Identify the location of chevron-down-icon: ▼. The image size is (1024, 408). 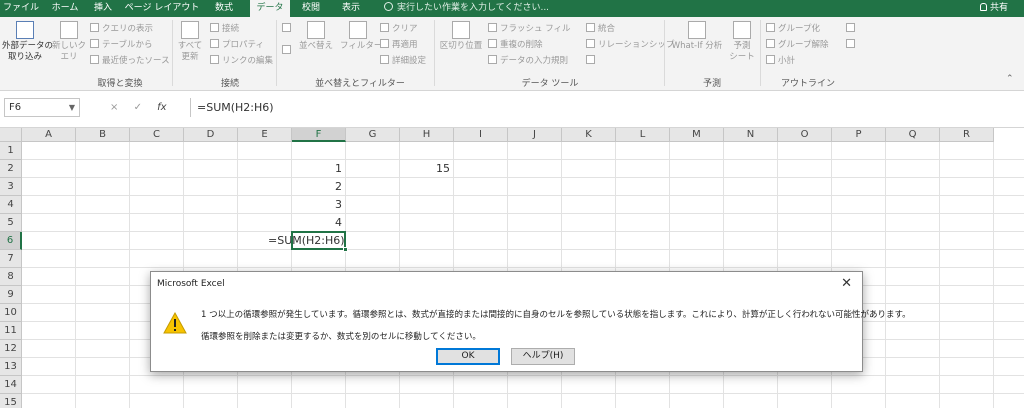
(72, 107).